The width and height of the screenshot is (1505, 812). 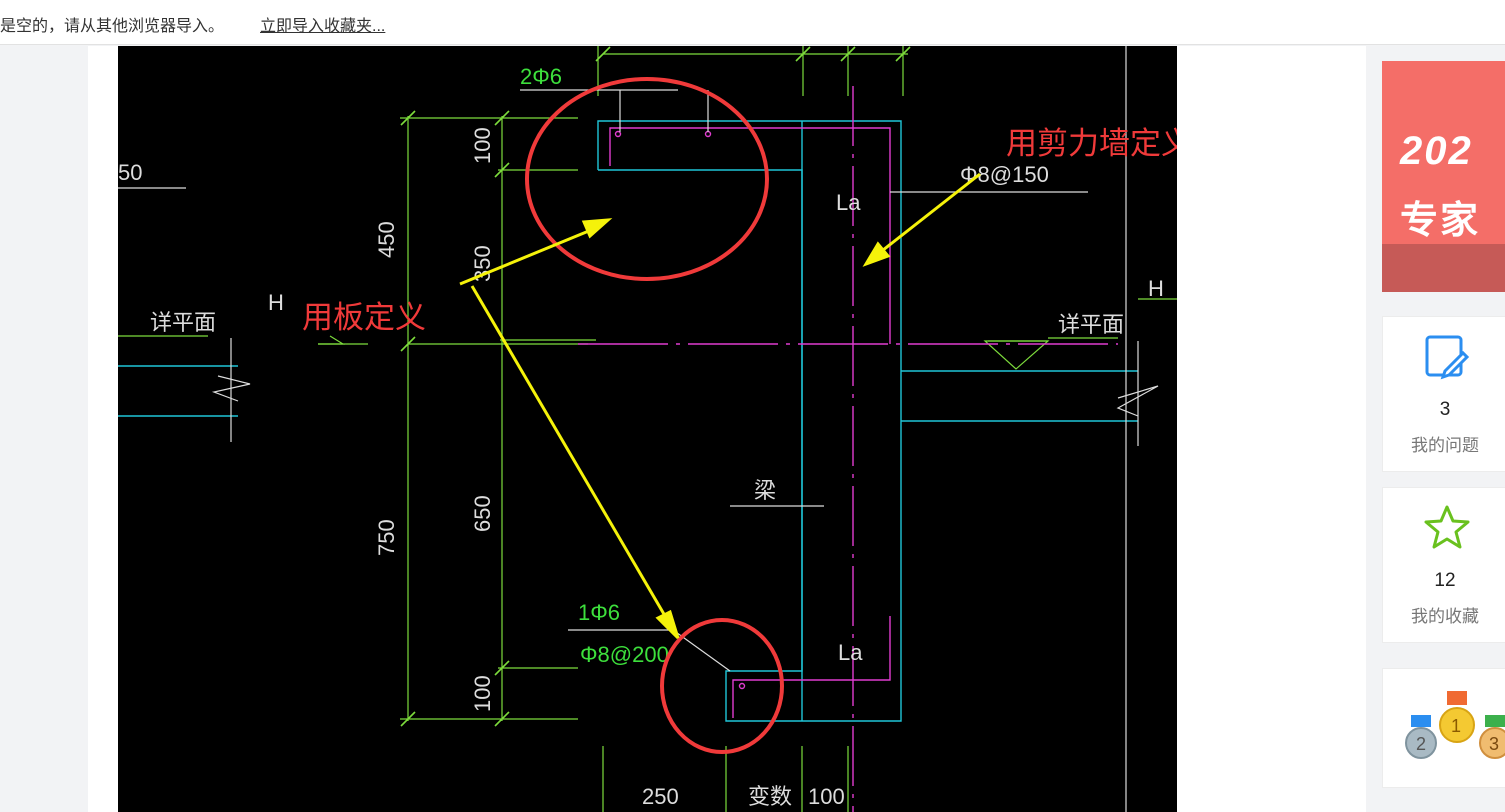 I want to click on dim-100-bottom: 100, so click(x=482, y=693).